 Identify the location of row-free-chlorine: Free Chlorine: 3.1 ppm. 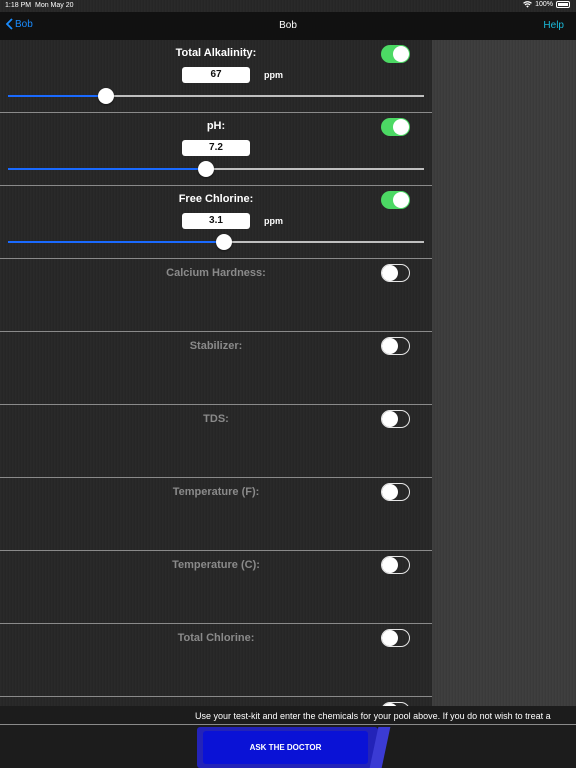
(216, 222).